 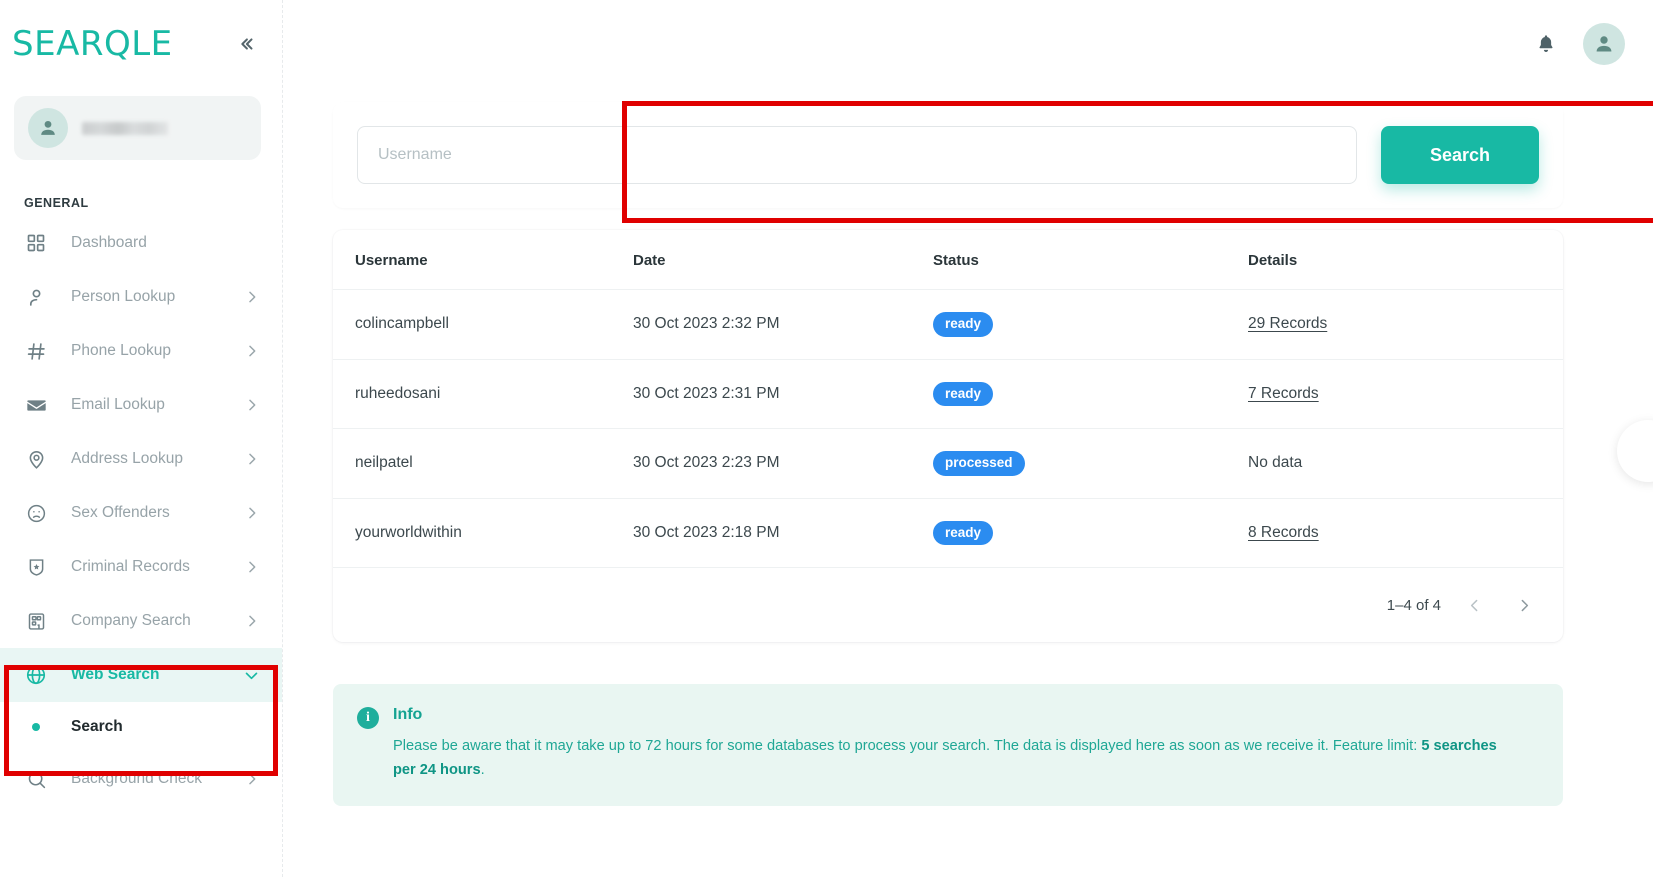 I want to click on cell-date: 30 Oct 2023 2:31 PM, so click(x=783, y=394).